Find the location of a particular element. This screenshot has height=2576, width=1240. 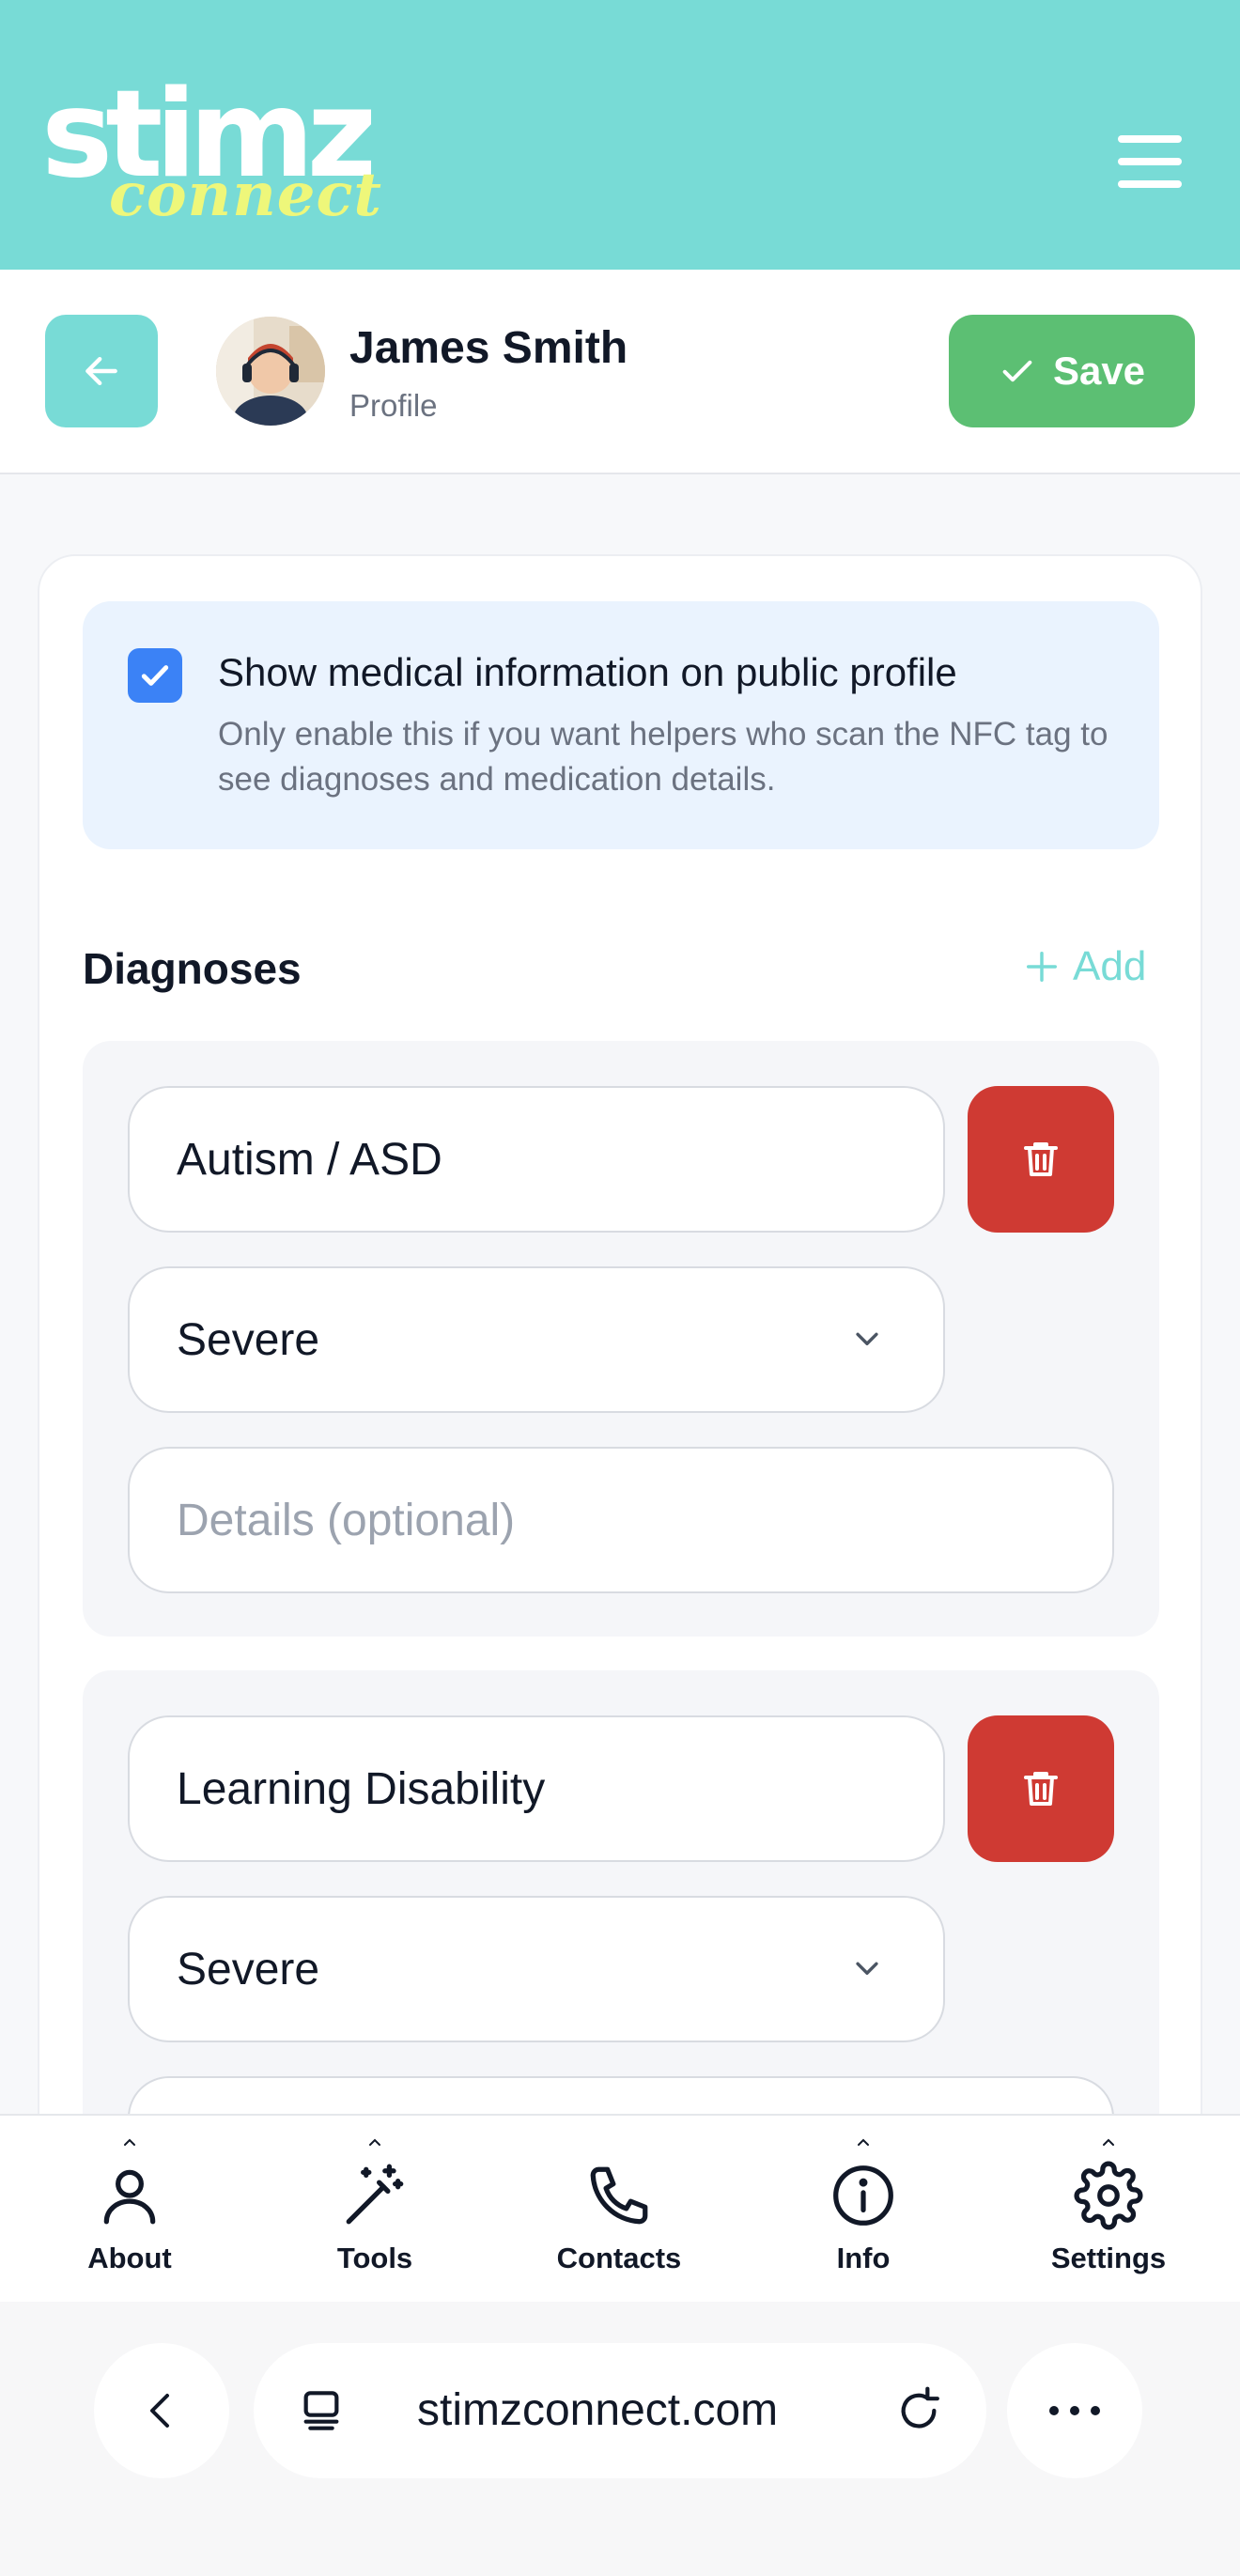

magic-wand-icon is located at coordinates (375, 2195).